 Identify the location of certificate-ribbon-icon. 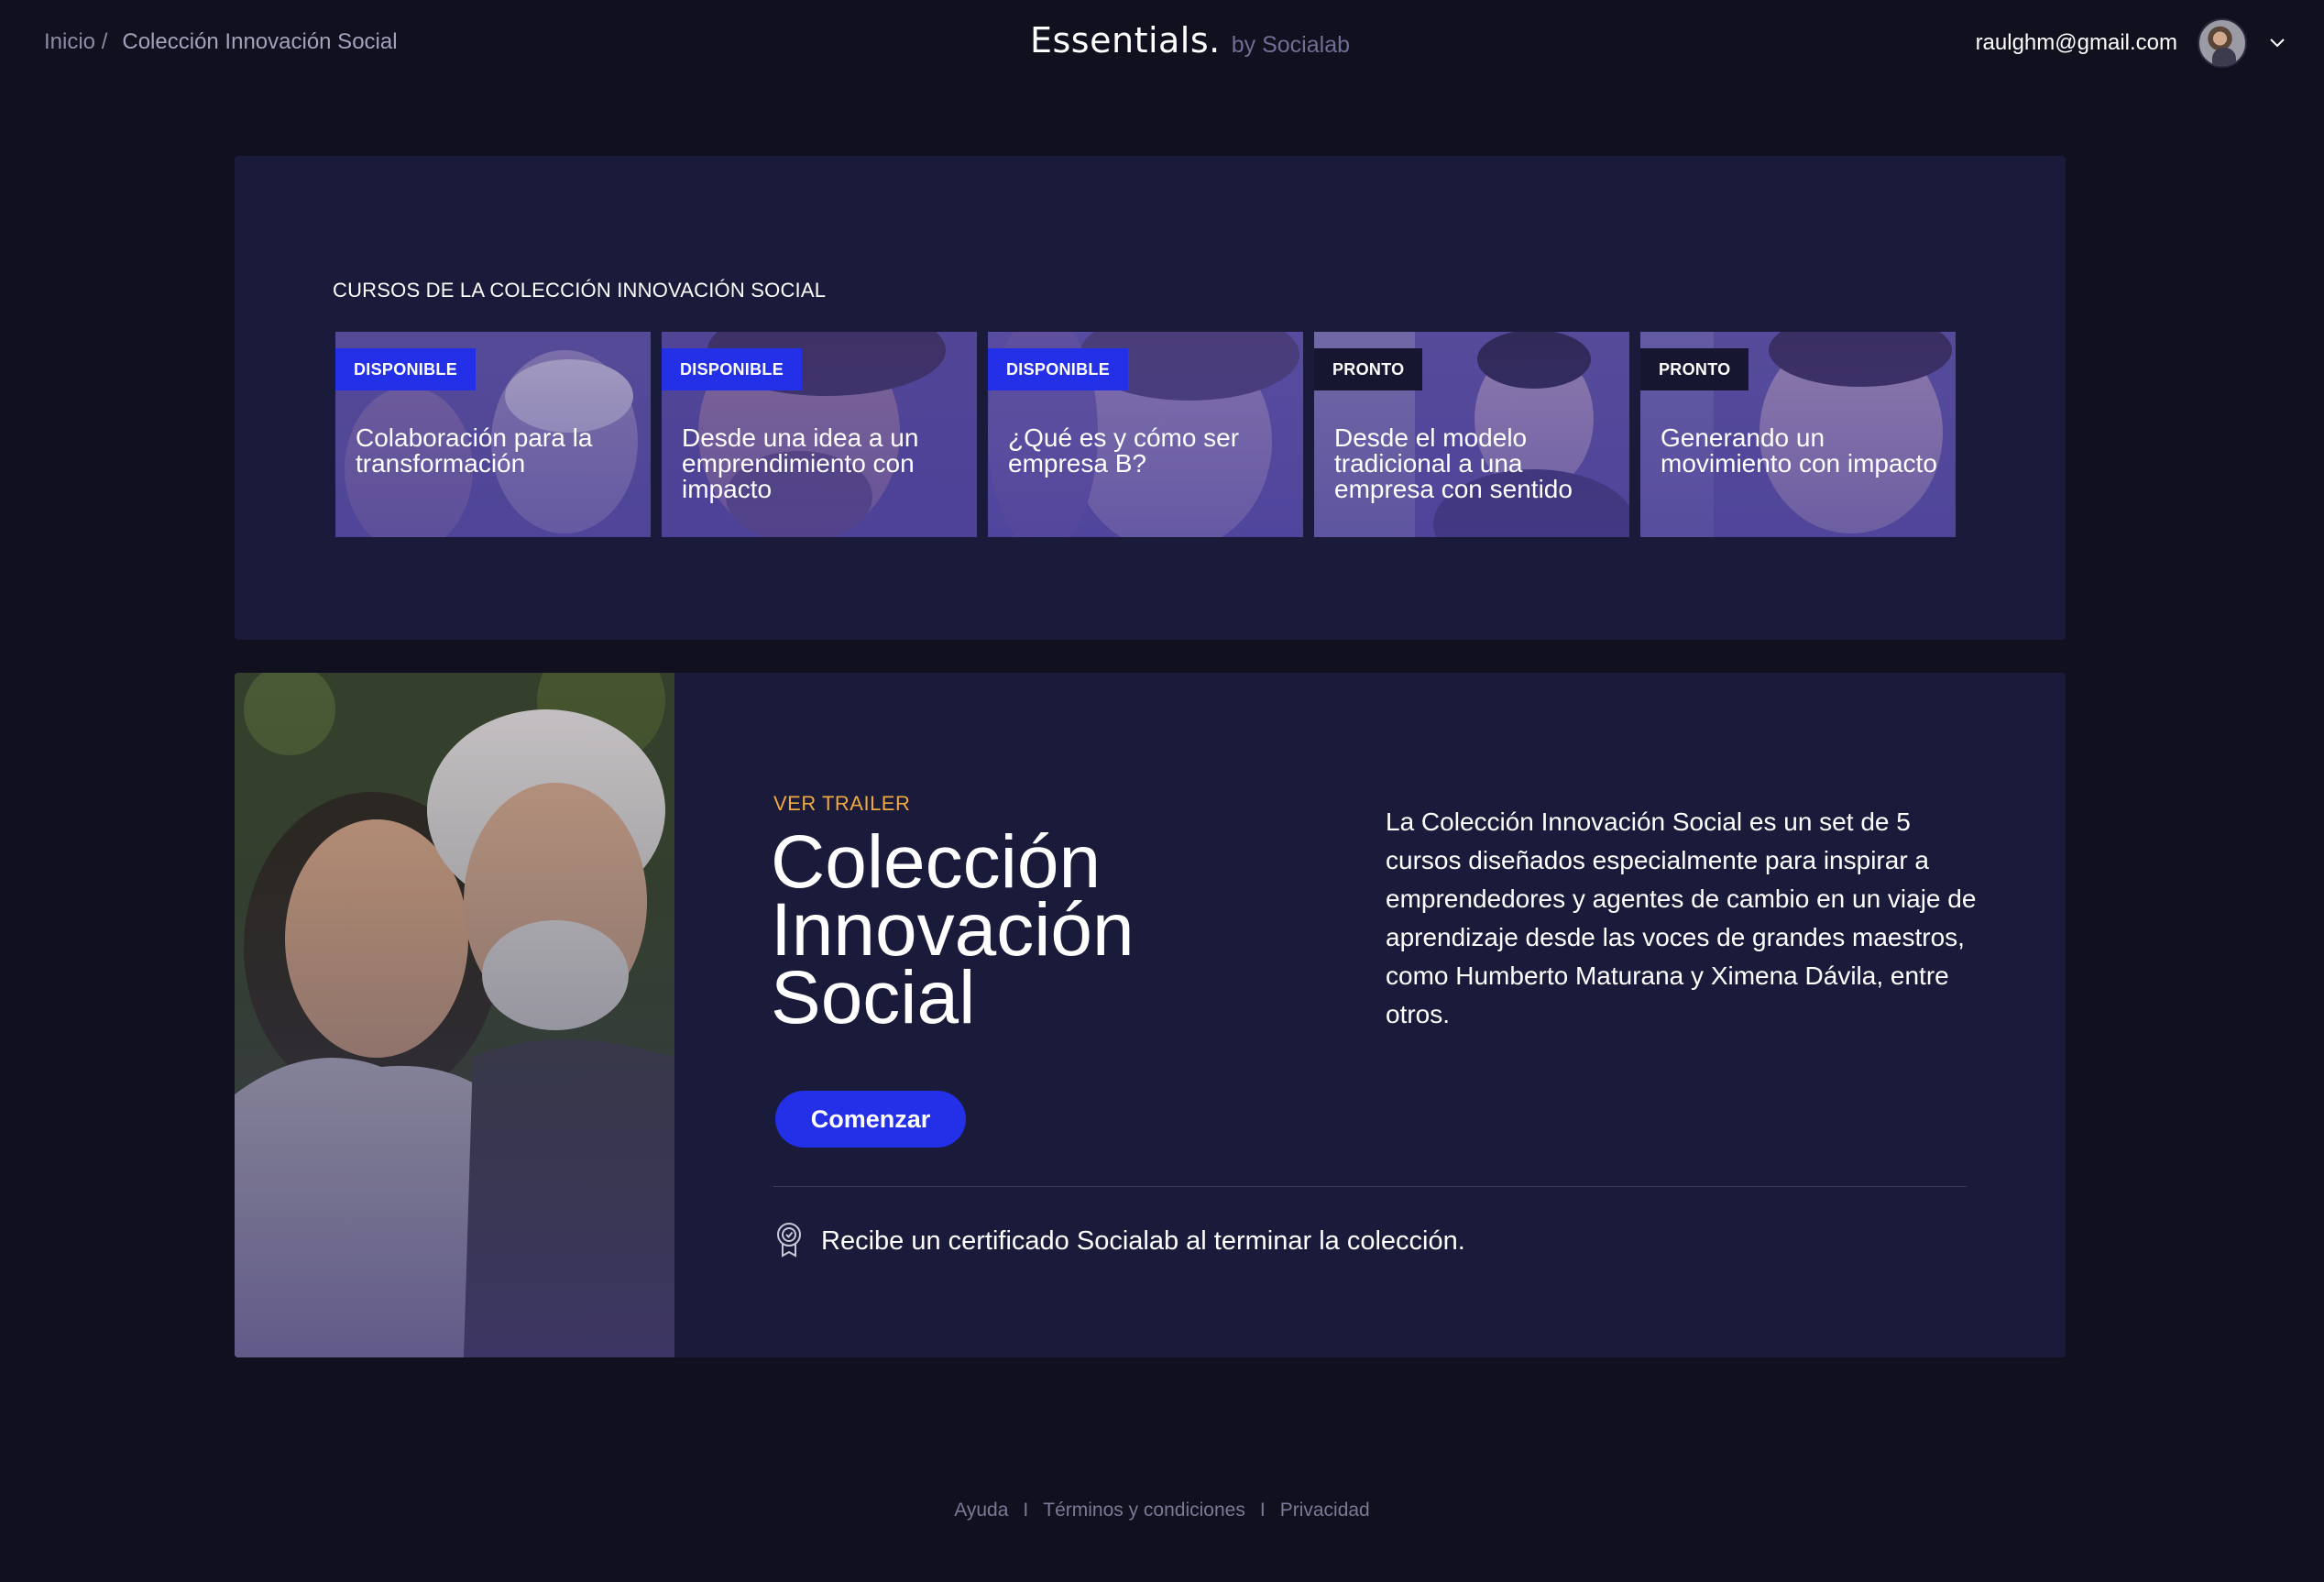
(789, 1241).